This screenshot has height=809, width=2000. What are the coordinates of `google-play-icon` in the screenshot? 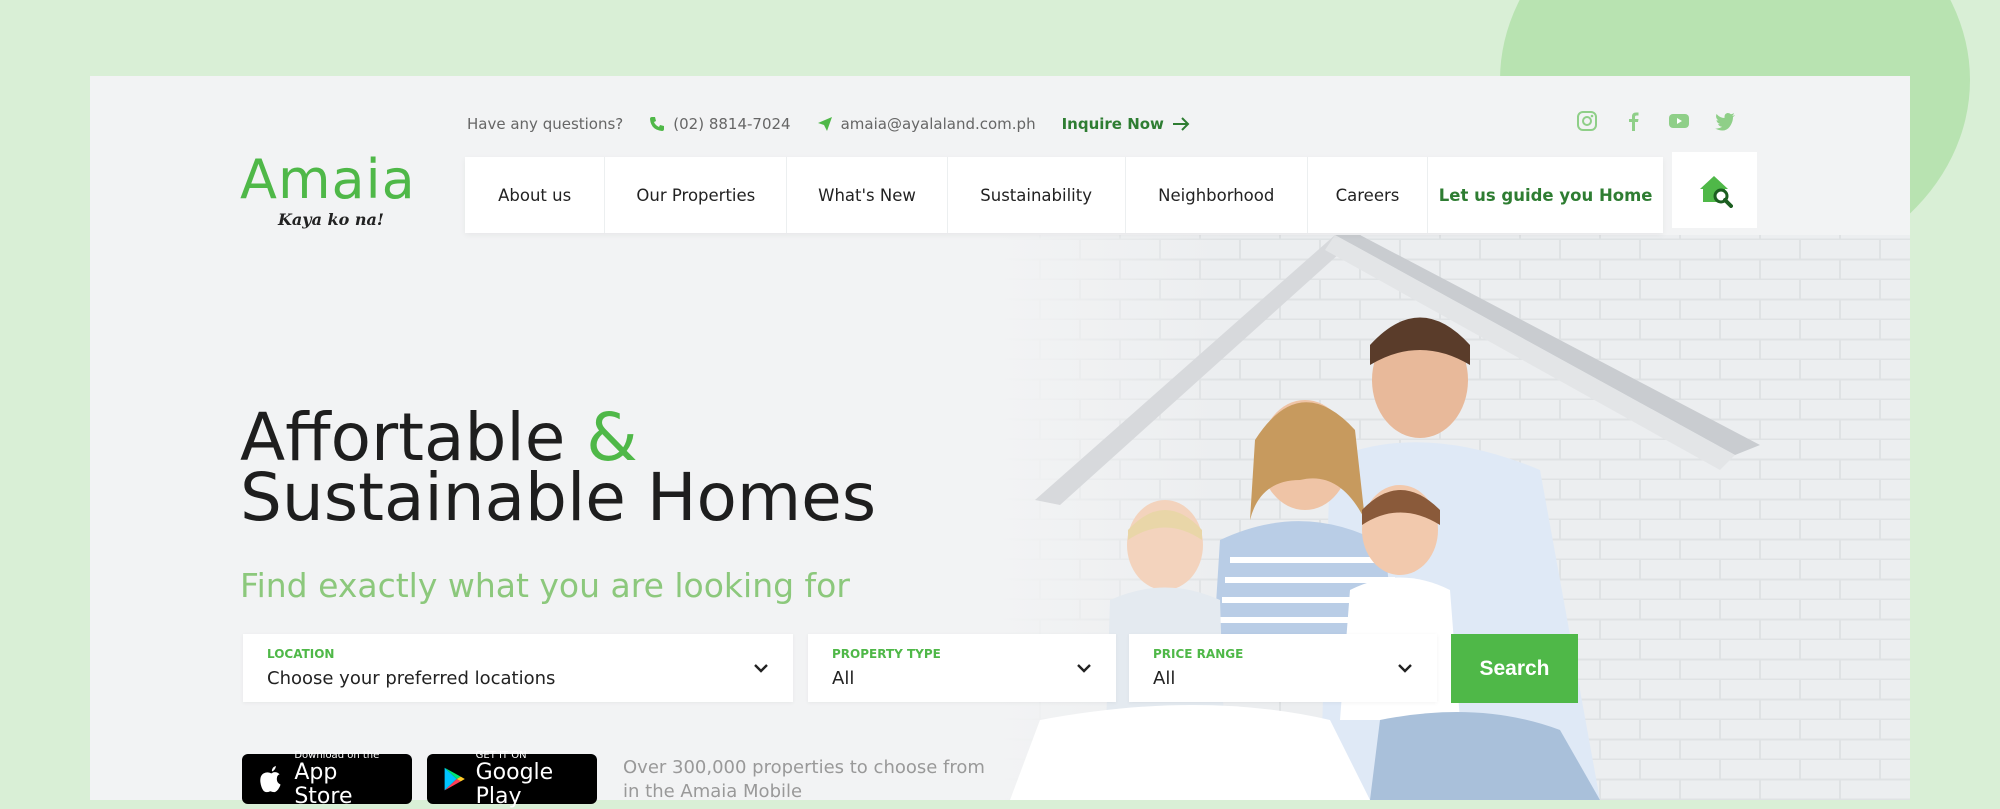 It's located at (454, 779).